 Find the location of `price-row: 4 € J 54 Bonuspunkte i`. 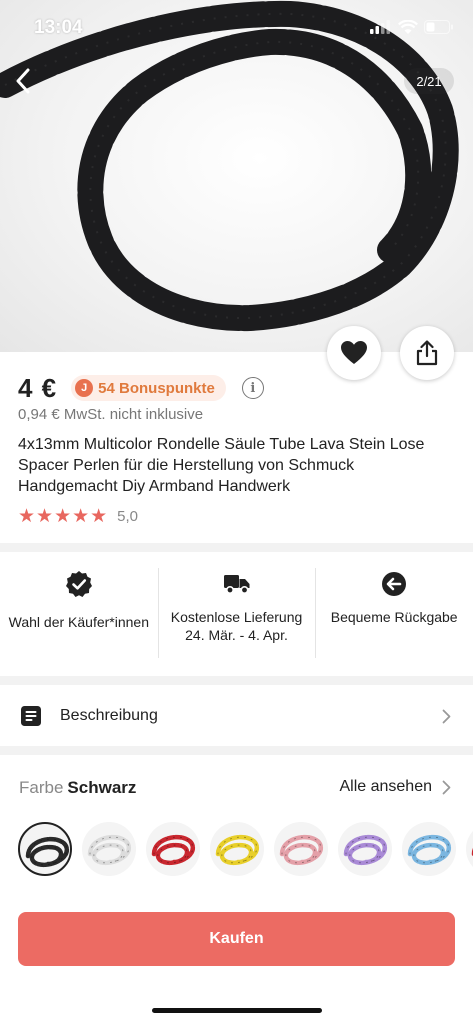

price-row: 4 € J 54 Bonuspunkte i is located at coordinates (141, 388).